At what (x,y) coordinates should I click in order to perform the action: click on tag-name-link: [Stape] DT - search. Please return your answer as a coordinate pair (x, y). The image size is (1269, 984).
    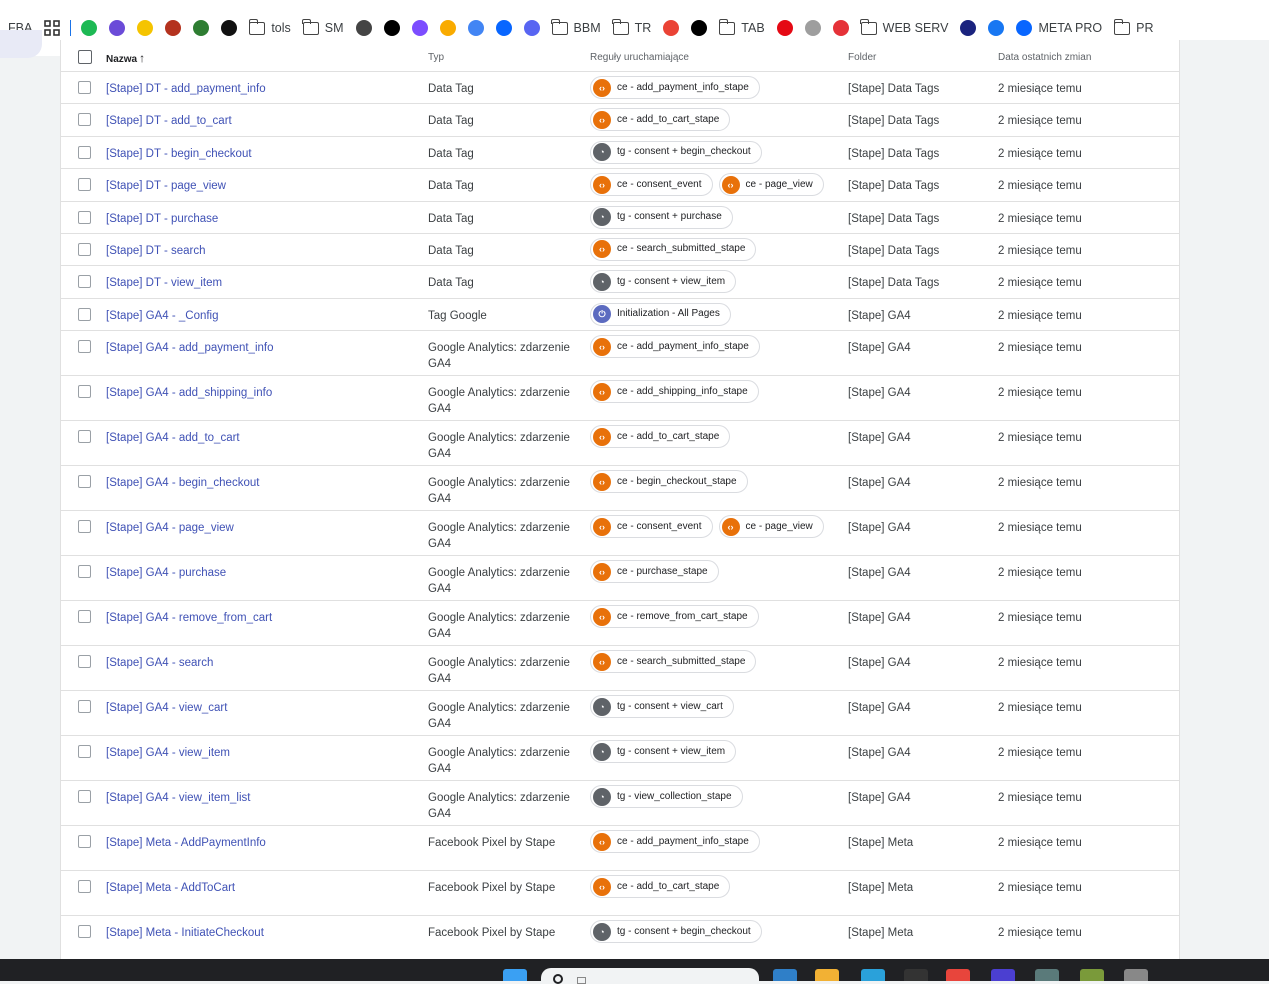
    Looking at the image, I should click on (156, 251).